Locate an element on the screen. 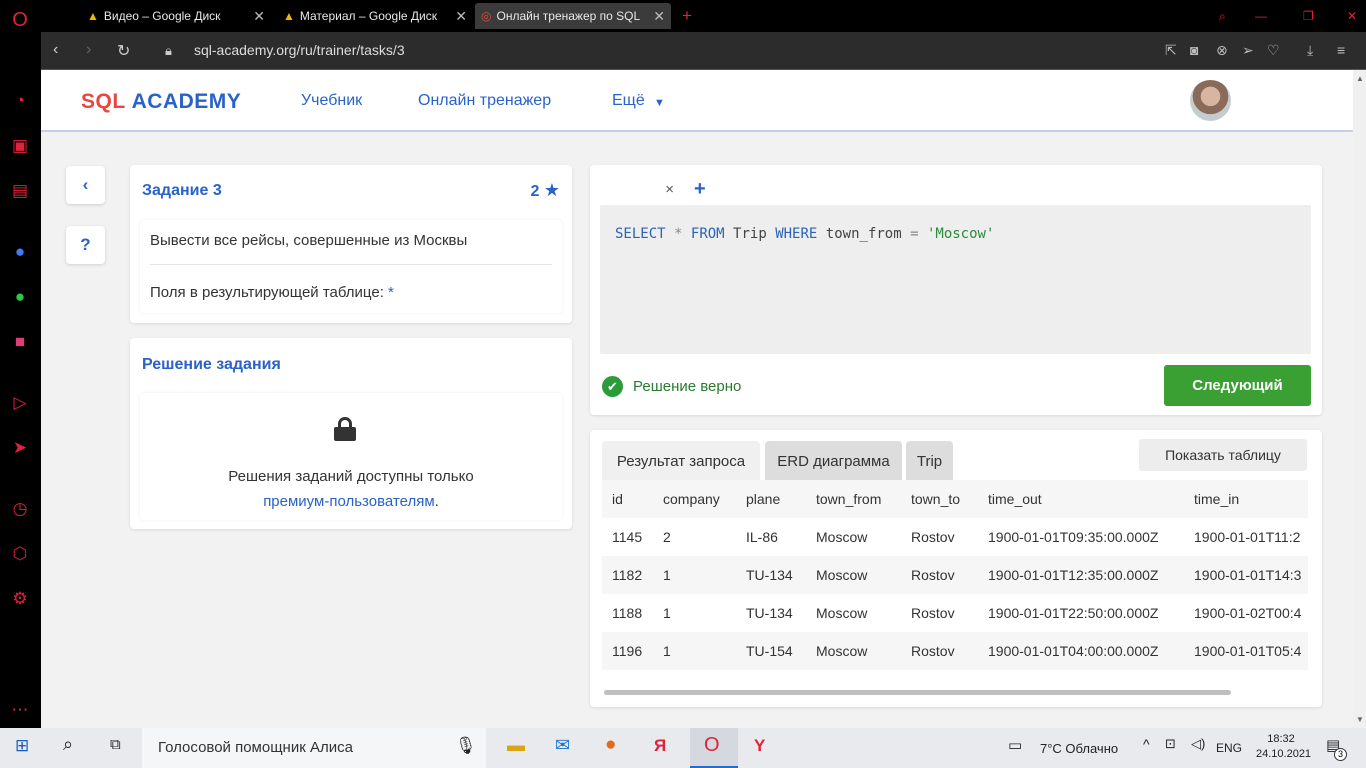  premium-link: премиум-пользователям is located at coordinates (348, 501).